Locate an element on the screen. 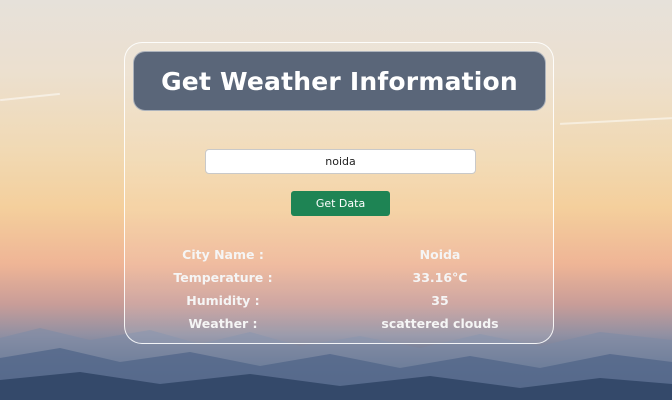  info-row-city: City Name : Noida is located at coordinates (340, 258).